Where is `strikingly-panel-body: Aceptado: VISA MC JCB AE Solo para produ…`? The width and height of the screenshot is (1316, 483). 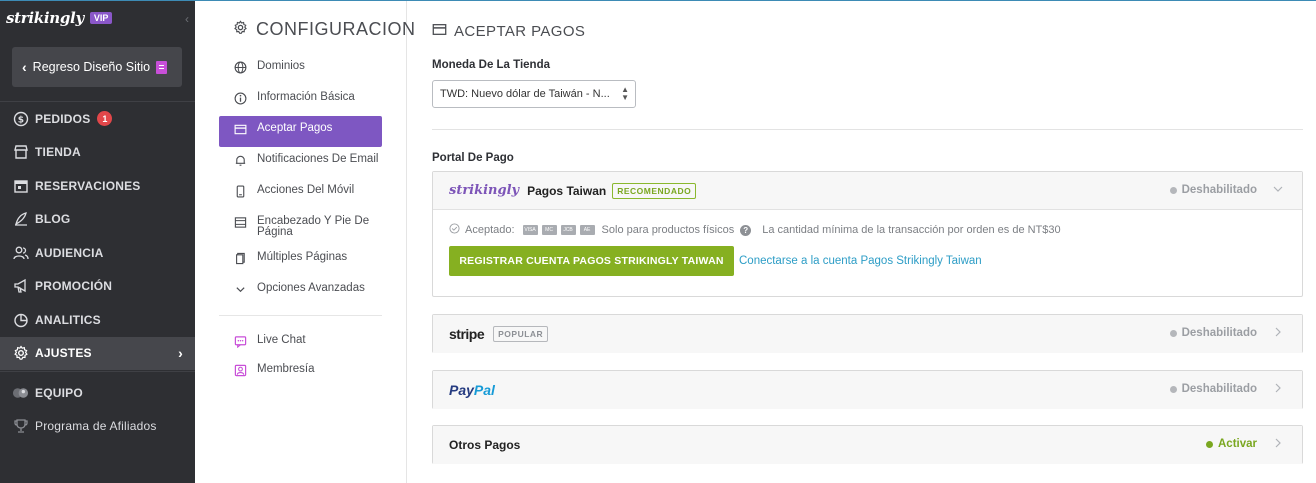 strikingly-panel-body: Aceptado: VISA MC JCB AE Solo para produ… is located at coordinates (867, 251).